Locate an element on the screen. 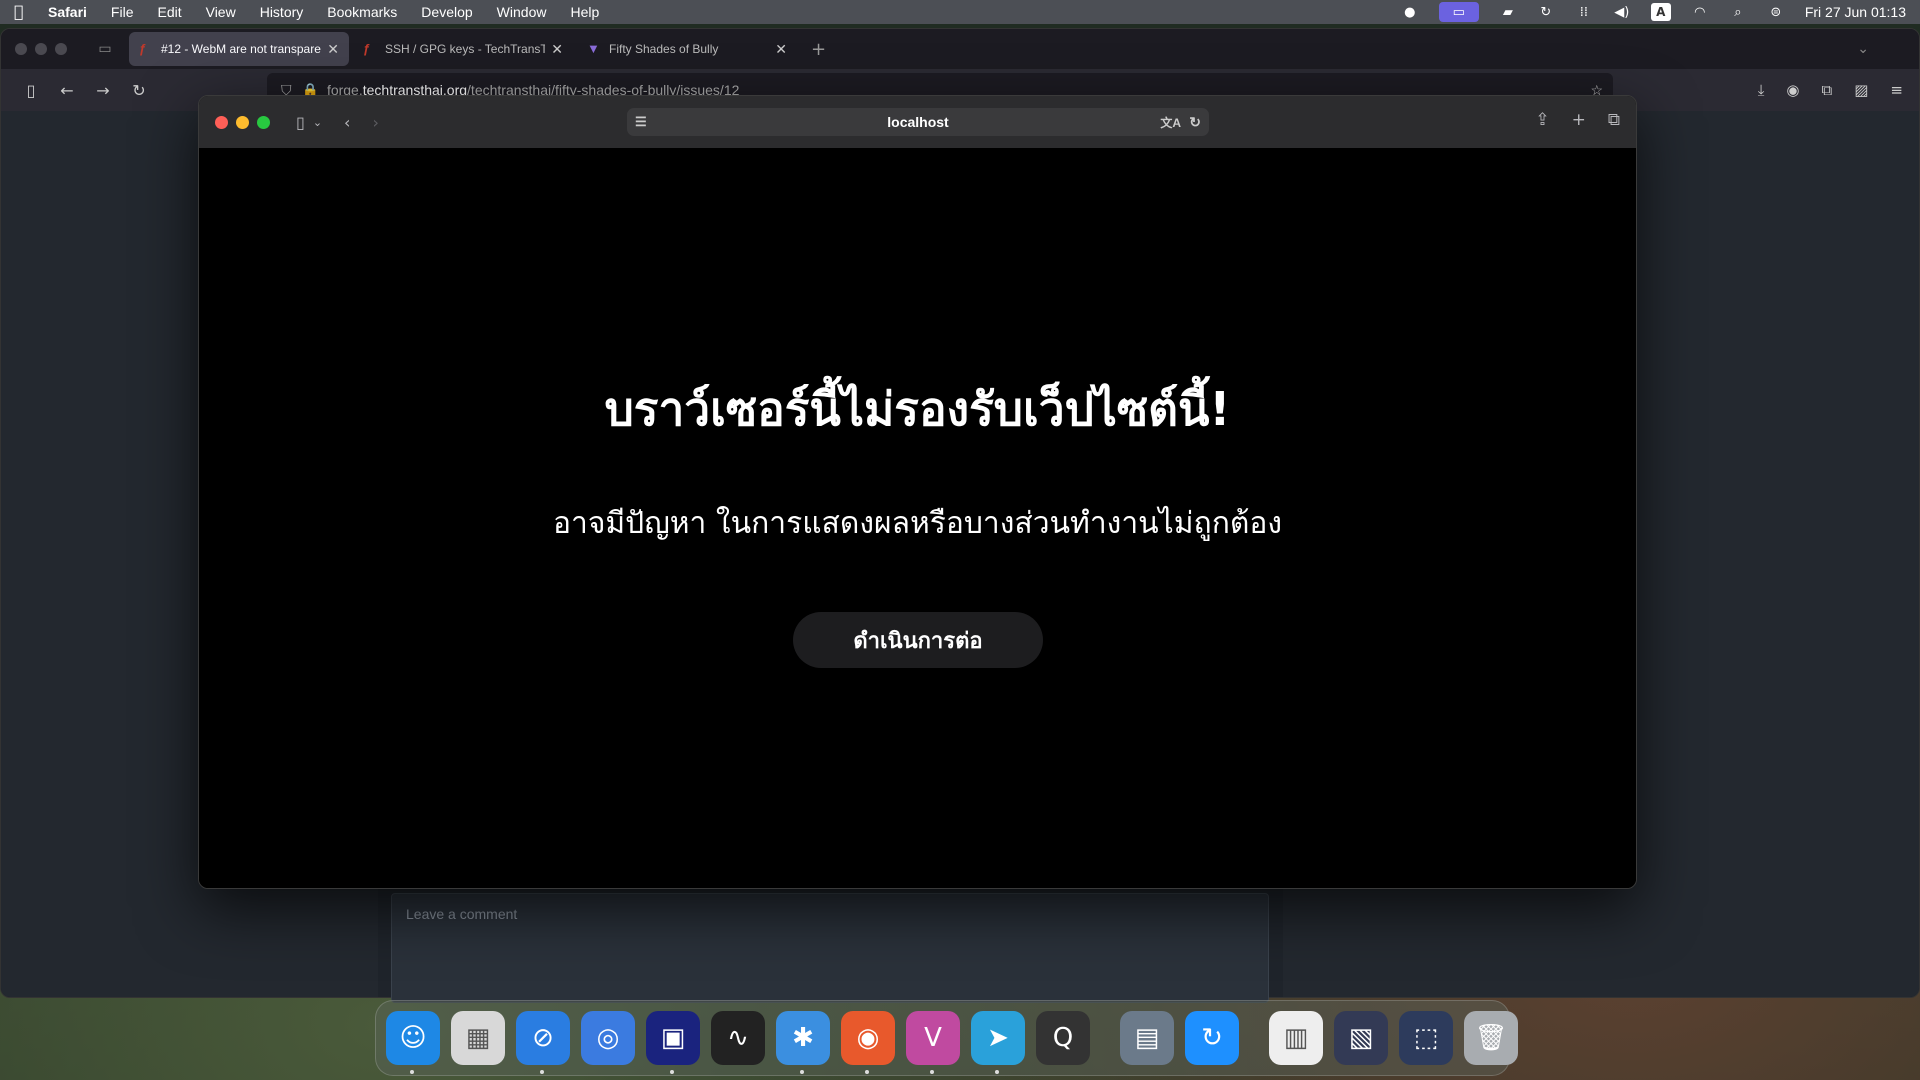 This screenshot has width=1920, height=1080. firefox-icon: ◉ is located at coordinates (868, 1038).